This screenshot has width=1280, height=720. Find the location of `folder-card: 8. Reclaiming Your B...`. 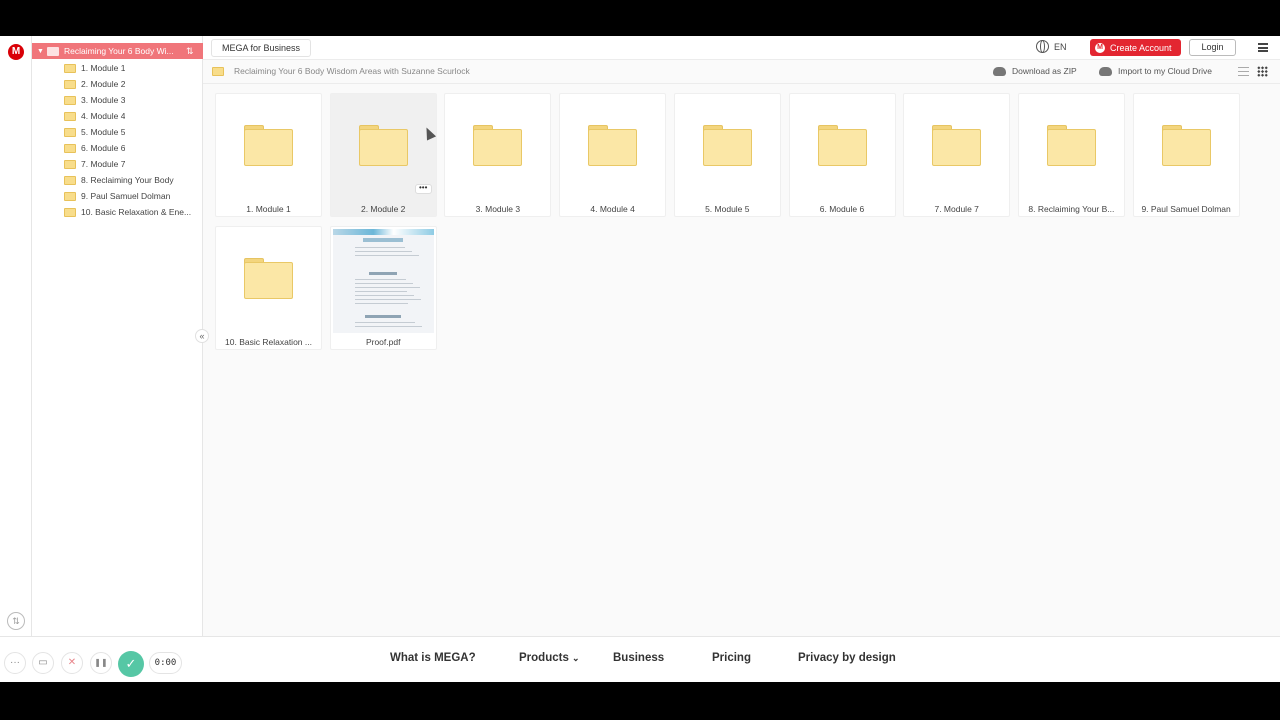

folder-card: 8. Reclaiming Your B... is located at coordinates (1071, 155).